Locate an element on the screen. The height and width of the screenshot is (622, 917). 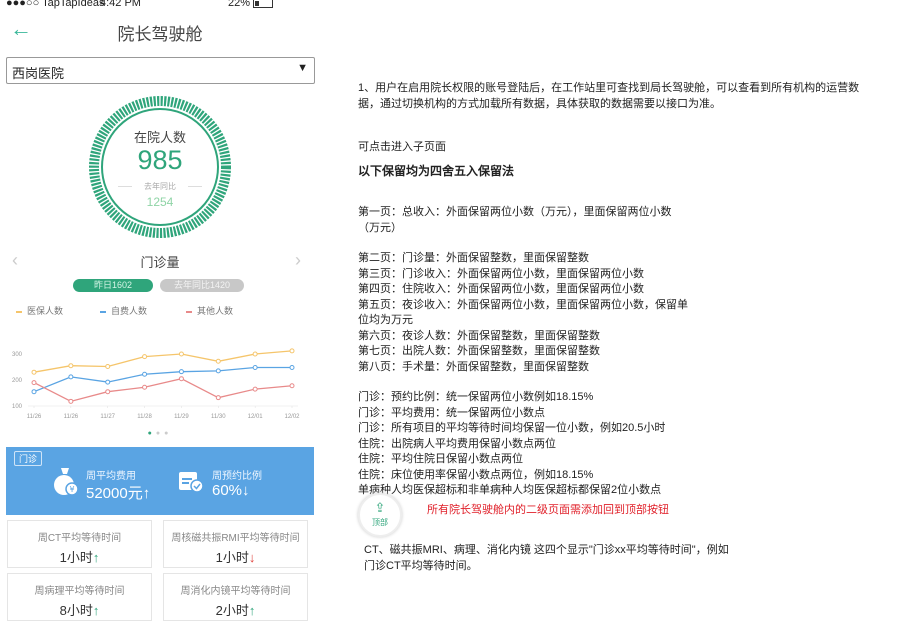
upload-icon: ⇪ is located at coordinates (380, 507).